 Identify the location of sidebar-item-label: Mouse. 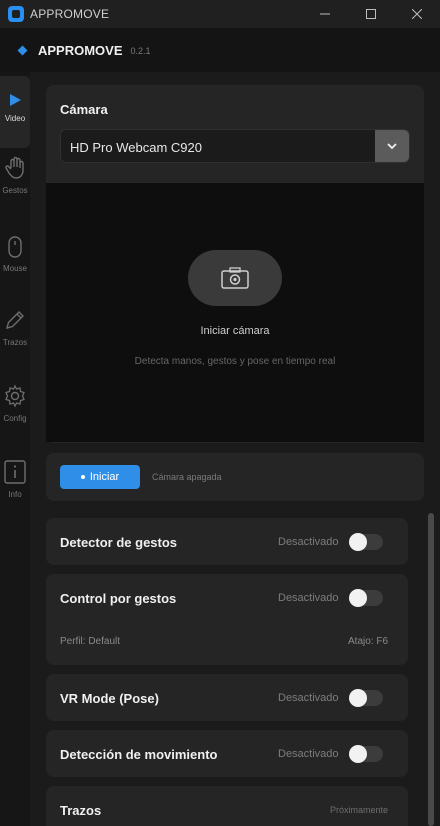
(14, 268).